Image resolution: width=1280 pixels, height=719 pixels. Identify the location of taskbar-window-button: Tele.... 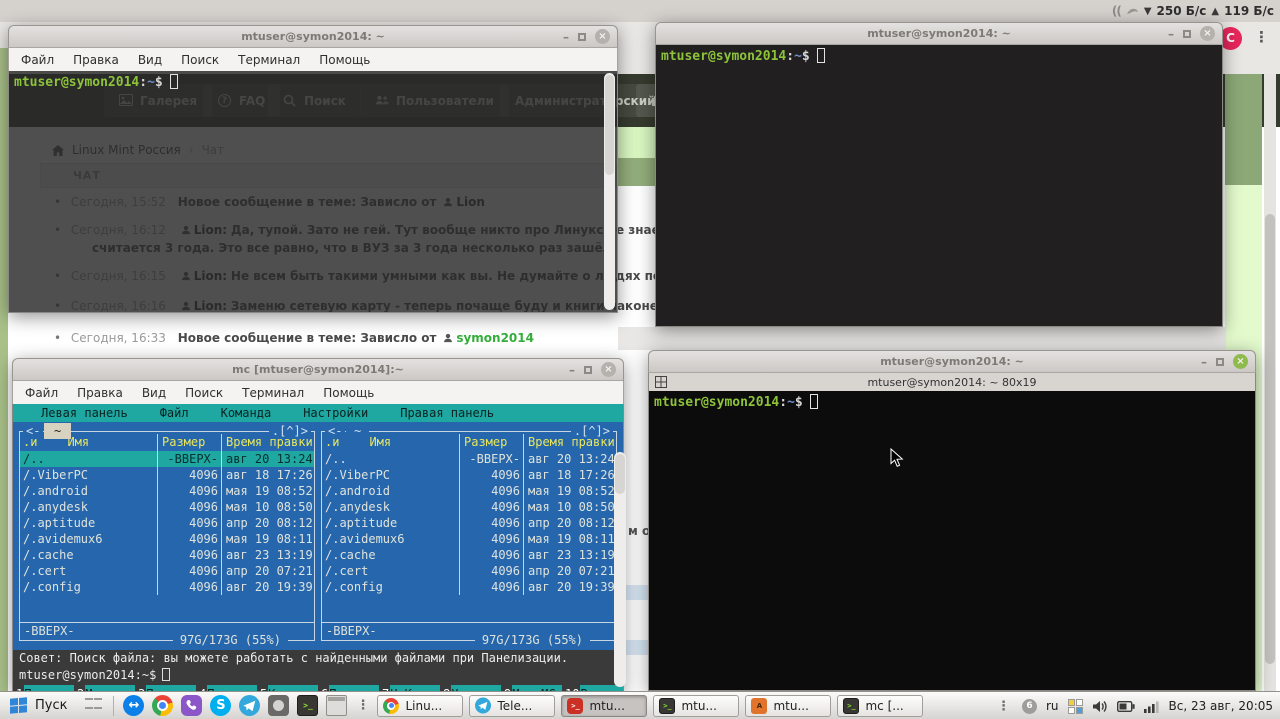
(512, 705).